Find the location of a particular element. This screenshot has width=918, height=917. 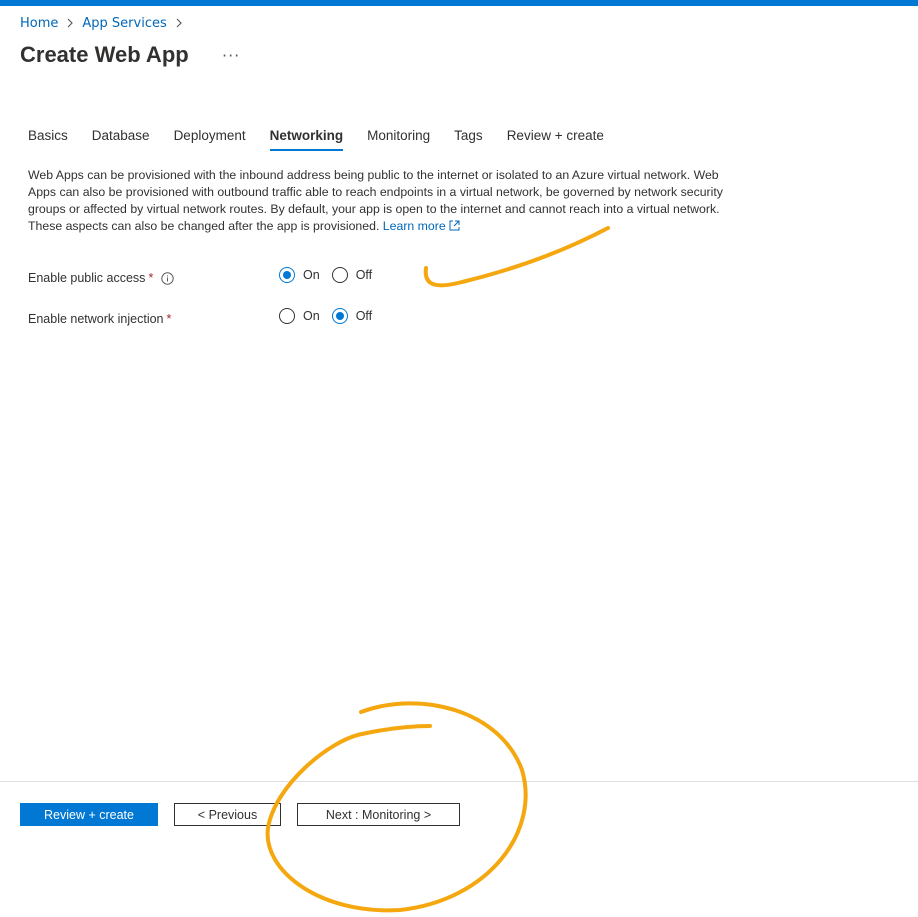

review-create-button: Review + create is located at coordinates (89, 814).